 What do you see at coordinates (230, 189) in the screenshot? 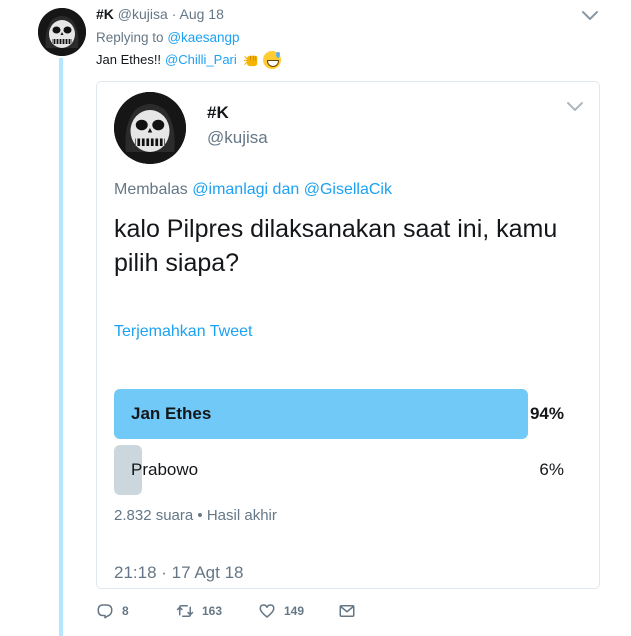
I see `quoted-replying-mention-1: @imanlagi` at bounding box center [230, 189].